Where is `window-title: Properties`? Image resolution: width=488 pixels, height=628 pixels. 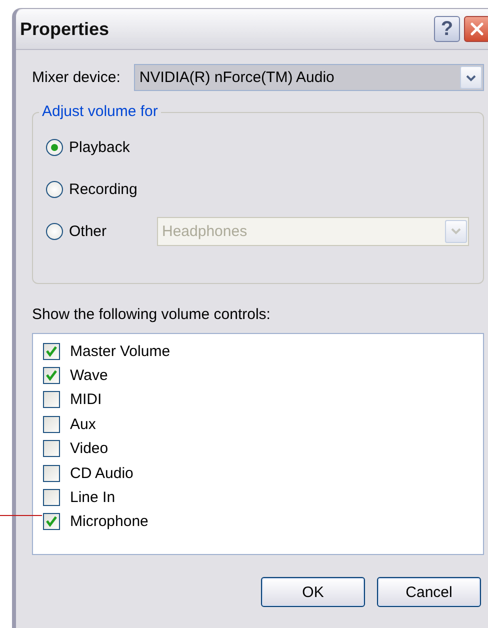
window-title: Properties is located at coordinates (65, 29).